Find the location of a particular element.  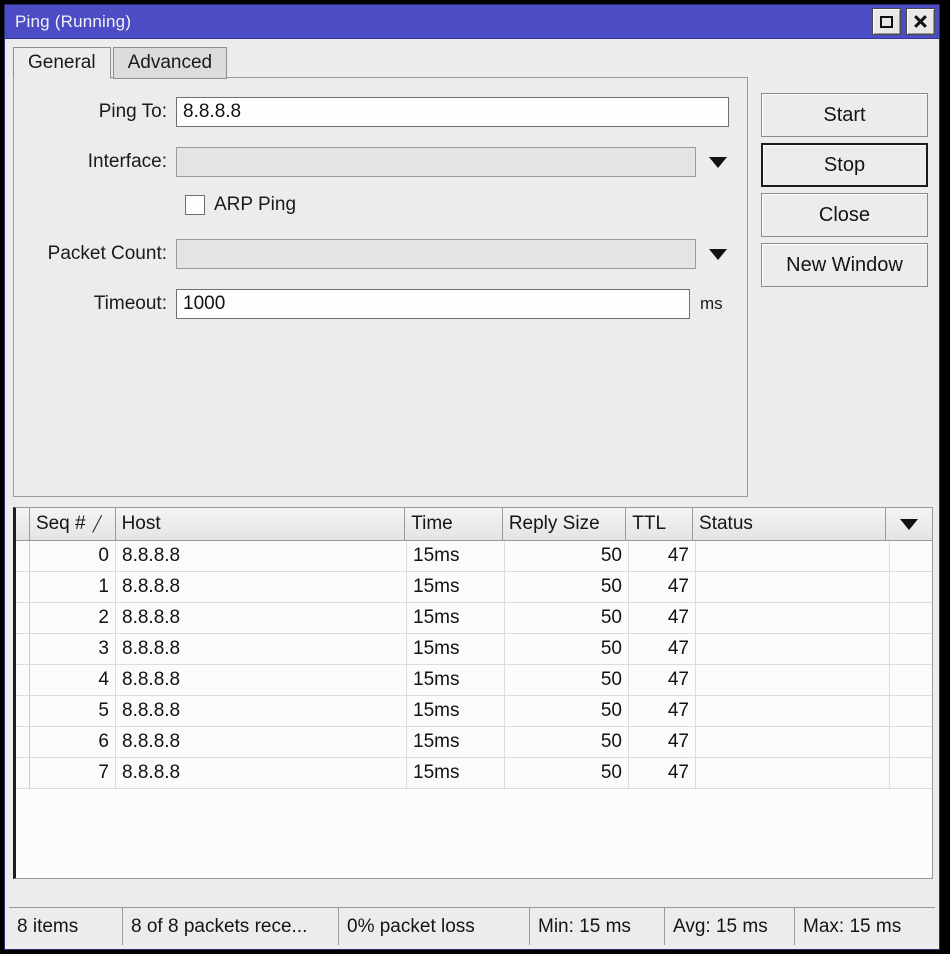

close-action-button: Close is located at coordinates (844, 215).